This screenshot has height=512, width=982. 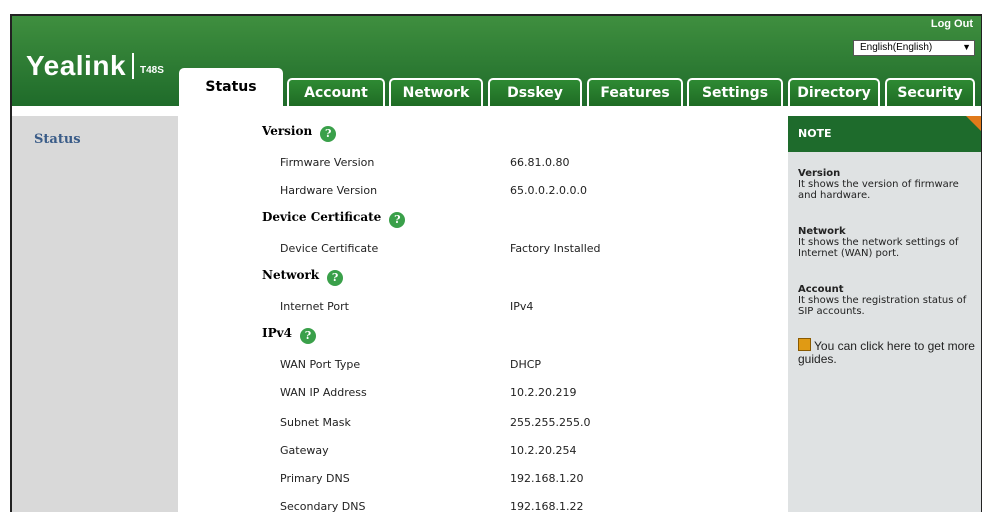 What do you see at coordinates (323, 392) in the screenshot?
I see `wan-ip-label: WAN IP Address` at bounding box center [323, 392].